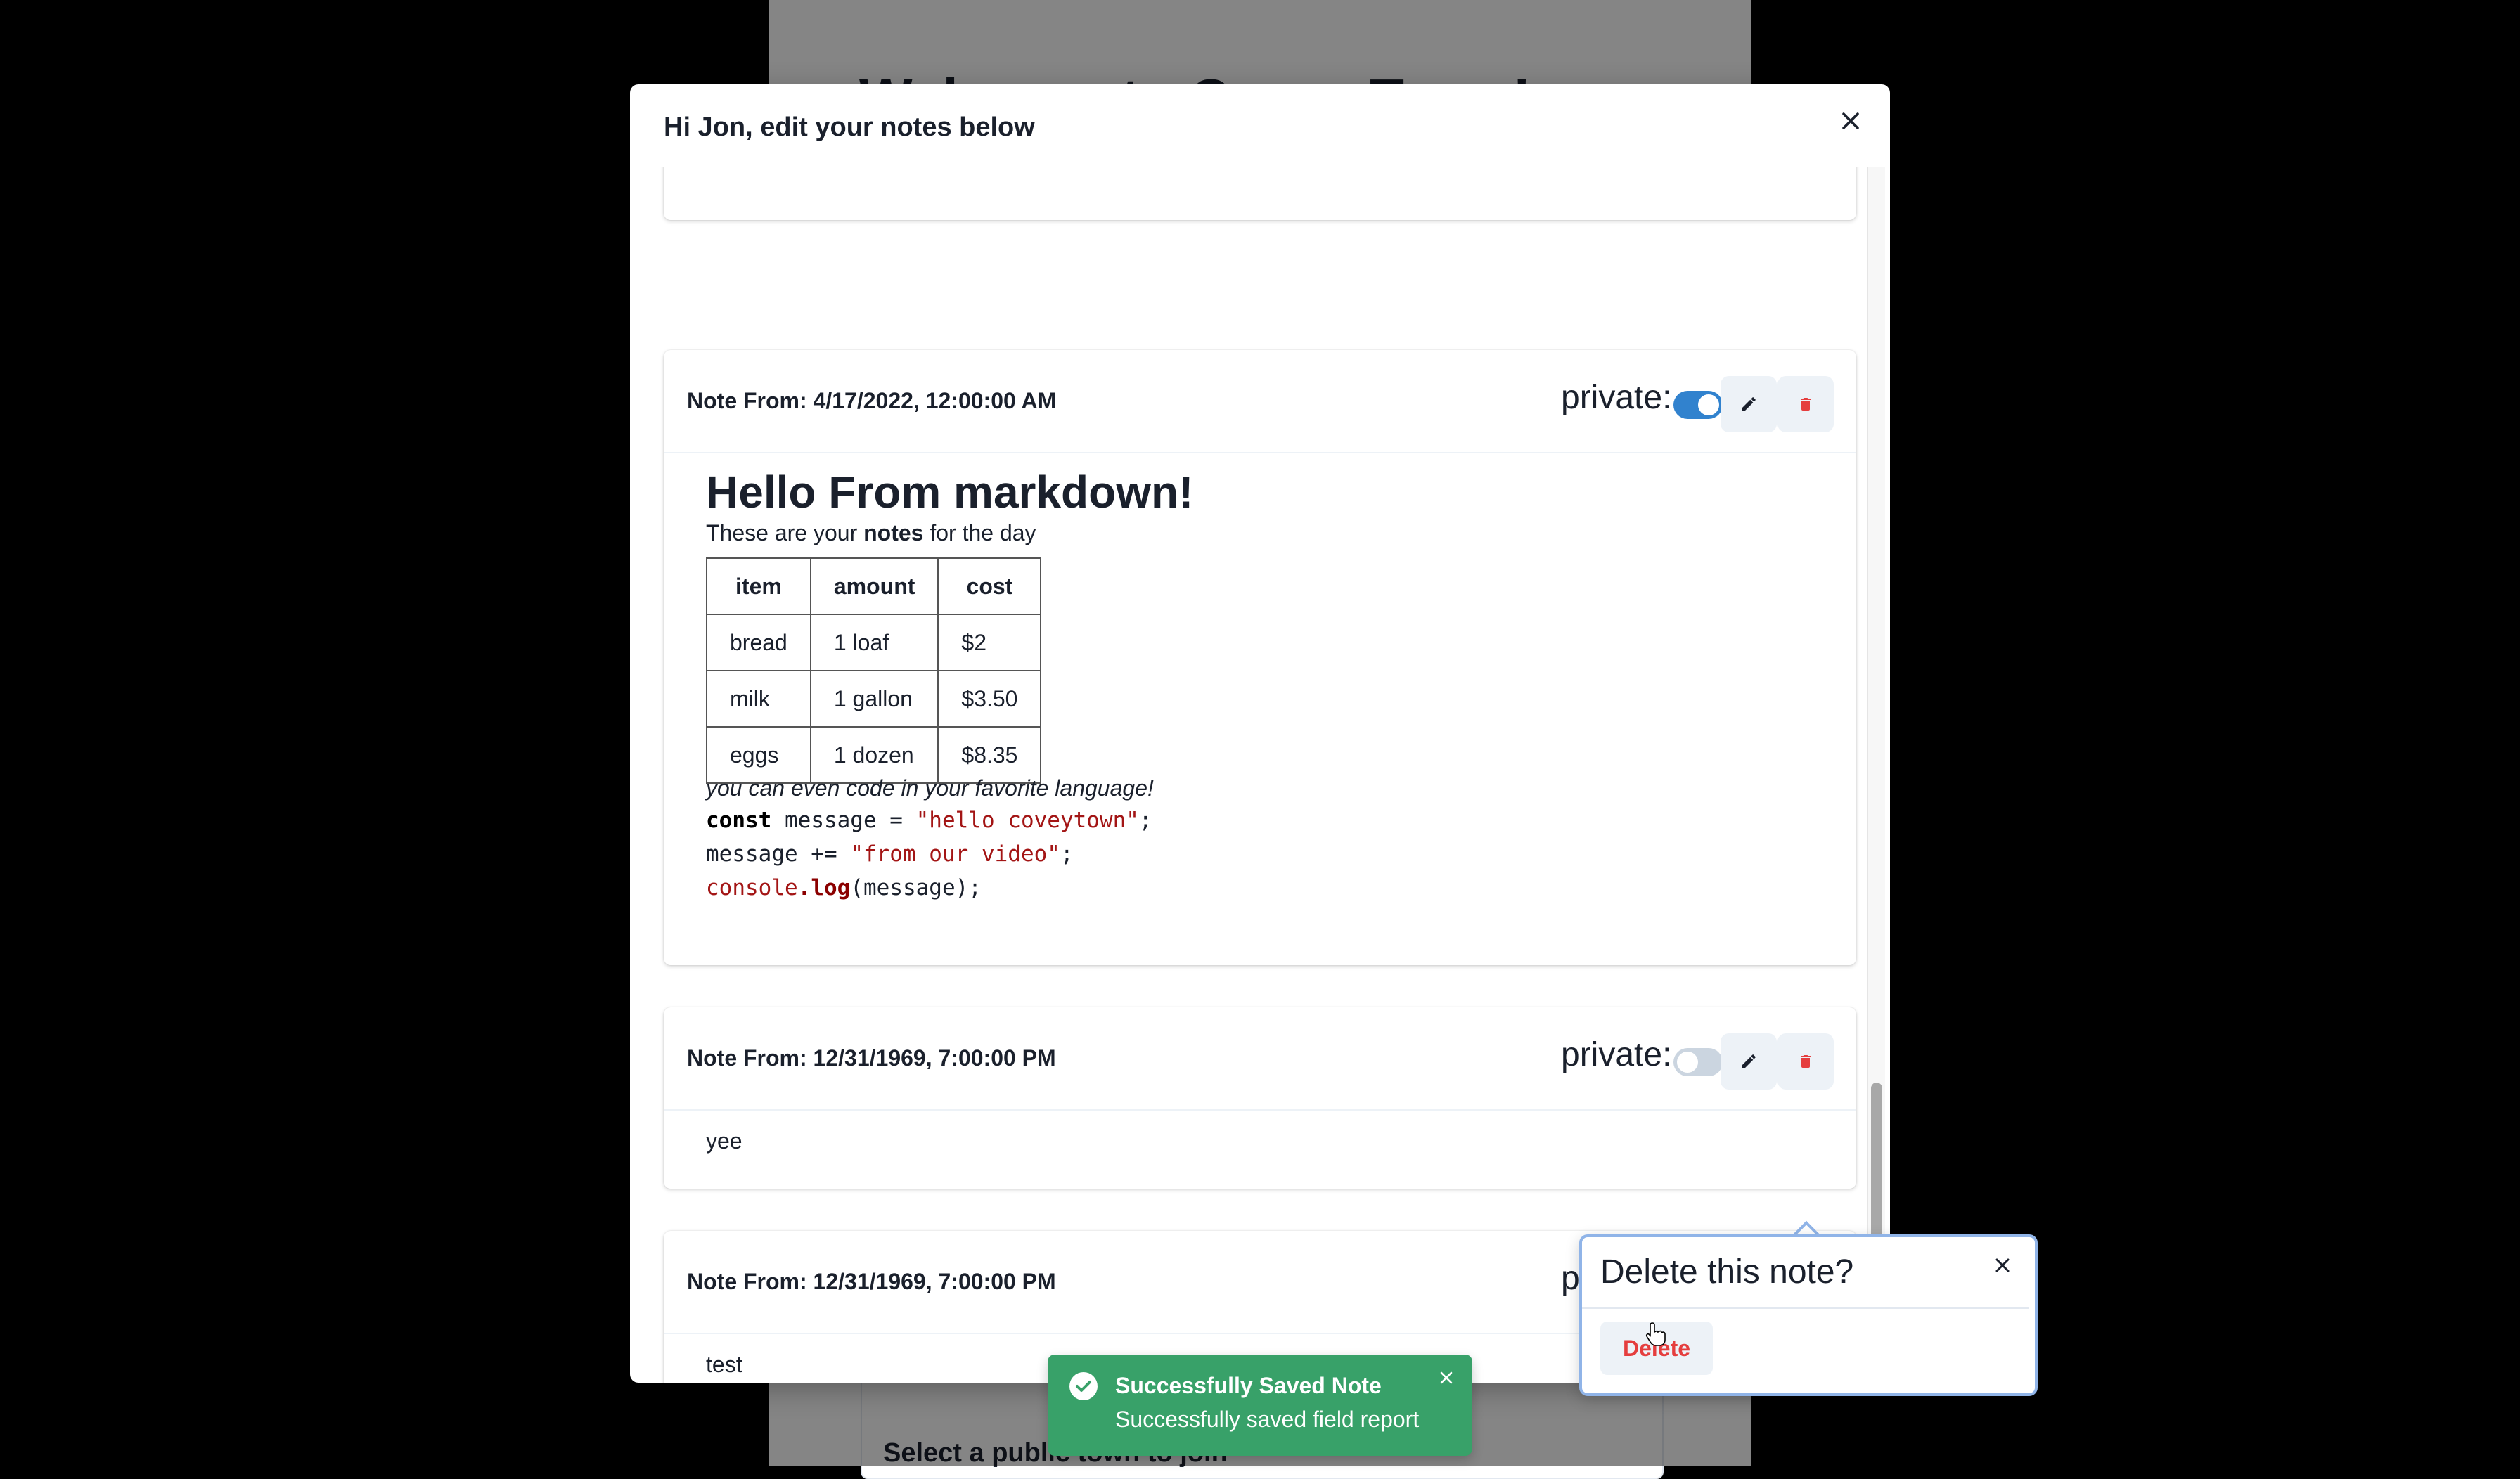 This screenshot has width=2520, height=1479. Describe the element at coordinates (1260, 193) in the screenshot. I see `note-card` at that location.